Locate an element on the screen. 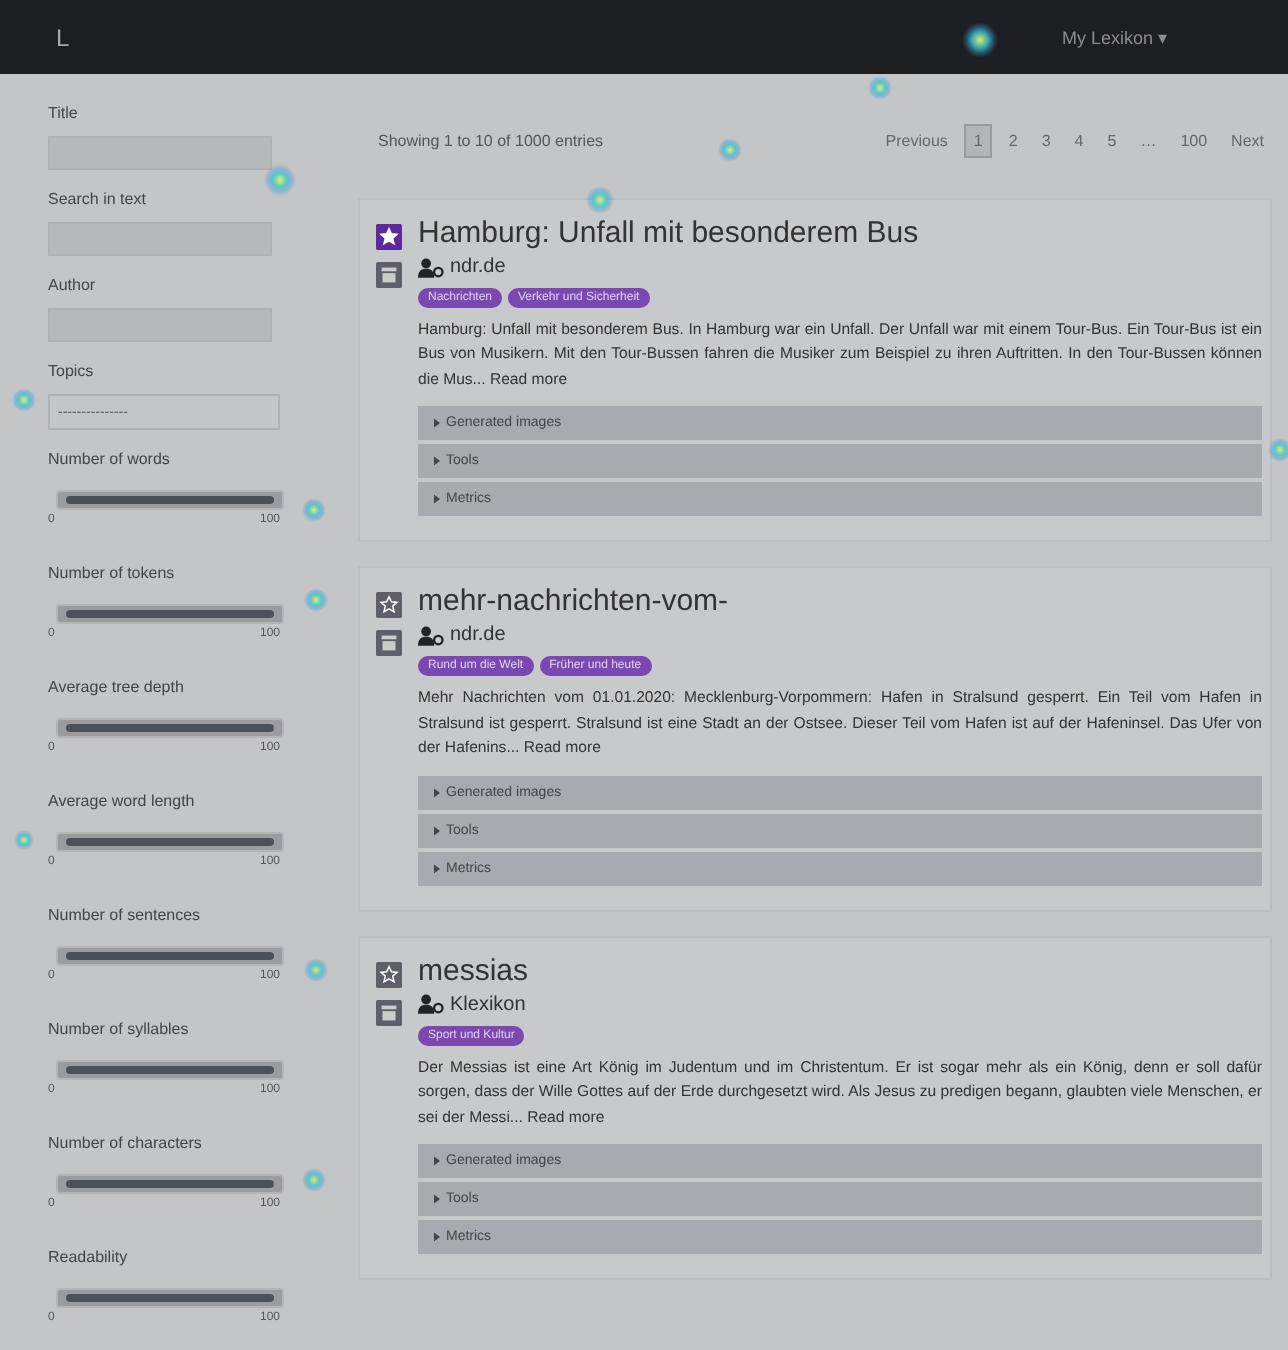 The width and height of the screenshot is (1288, 1350). page-link: 5 is located at coordinates (1112, 141).